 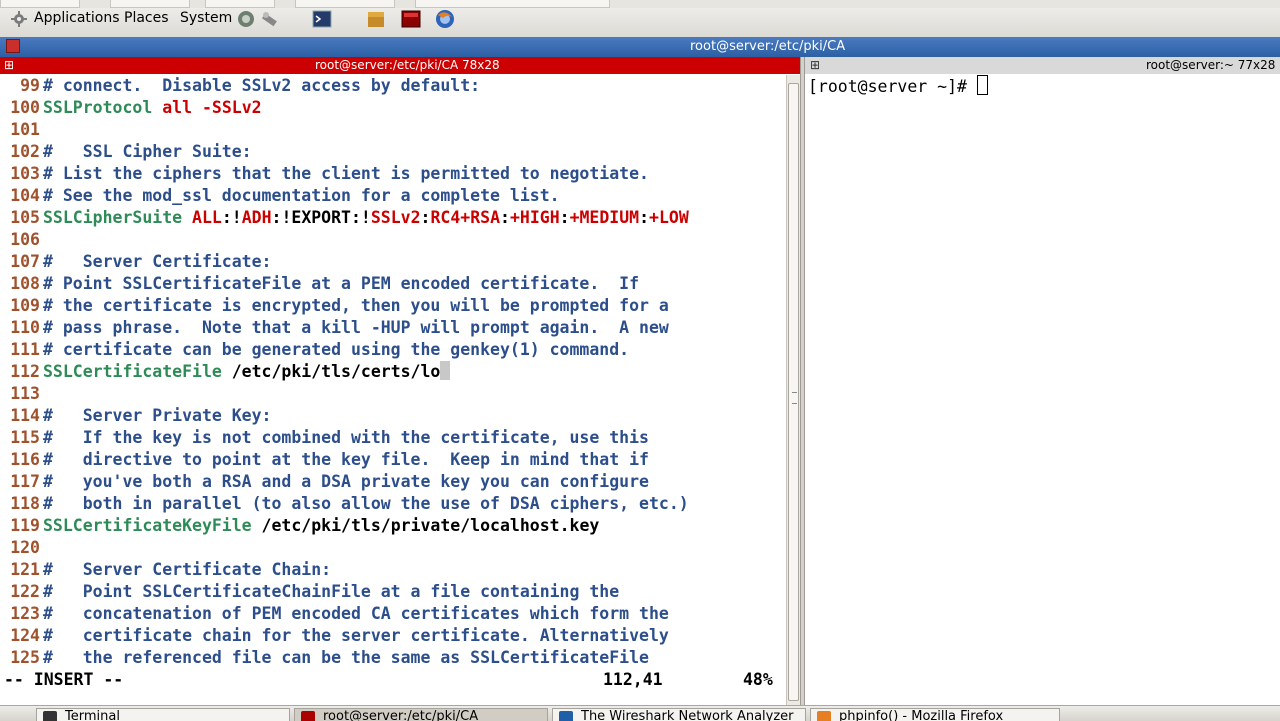 What do you see at coordinates (157, 415) in the screenshot?
I see `code-token: # Server Private Key:` at bounding box center [157, 415].